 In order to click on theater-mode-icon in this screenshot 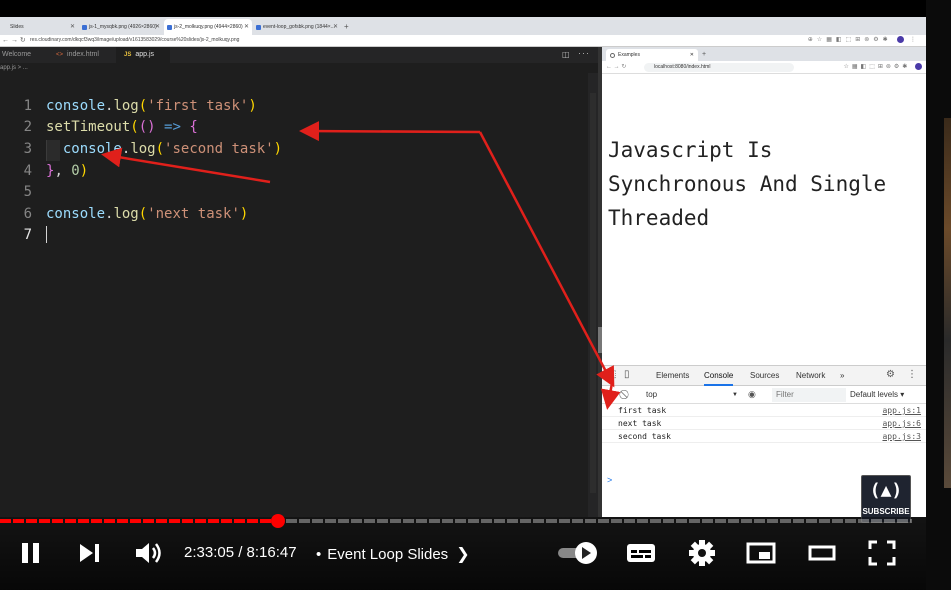, I will do `click(822, 553)`.